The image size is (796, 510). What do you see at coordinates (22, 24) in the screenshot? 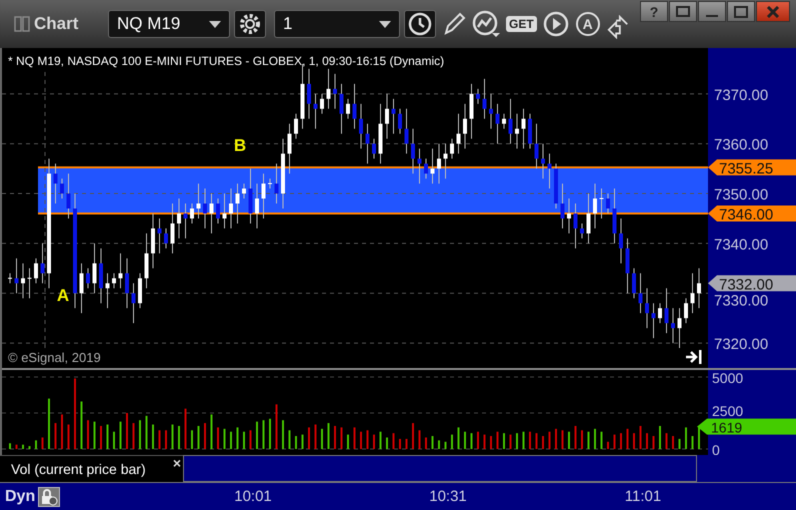
I see `panes-icon` at bounding box center [22, 24].